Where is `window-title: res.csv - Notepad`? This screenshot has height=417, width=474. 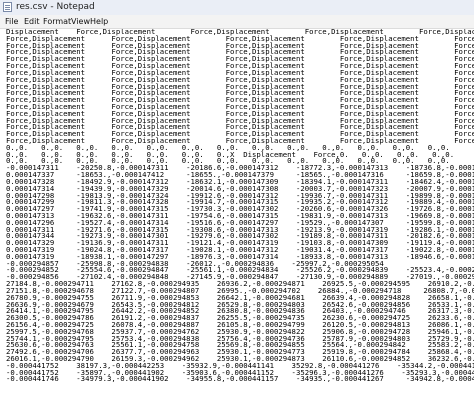 window-title: res.csv - Notepad is located at coordinates (55, 7).